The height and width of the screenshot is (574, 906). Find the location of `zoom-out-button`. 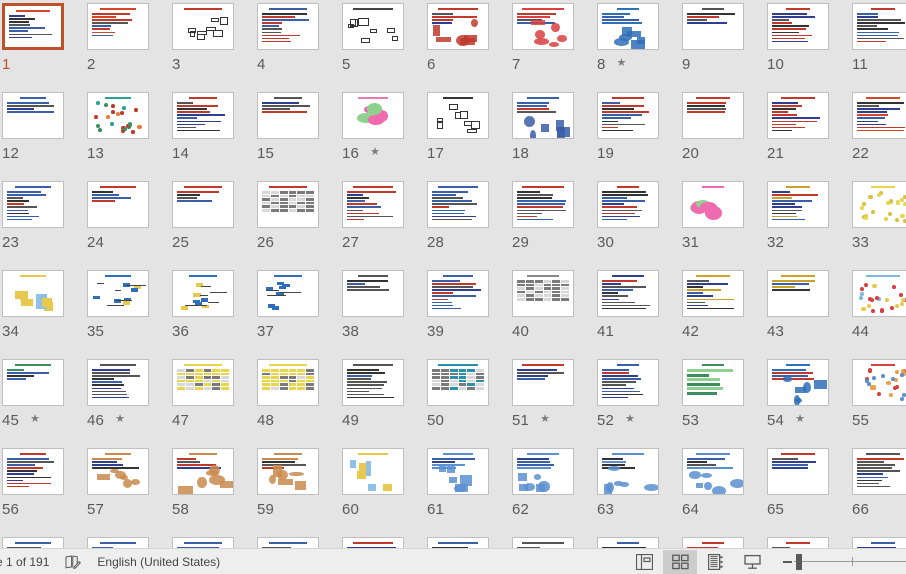

zoom-out-button is located at coordinates (787, 562).